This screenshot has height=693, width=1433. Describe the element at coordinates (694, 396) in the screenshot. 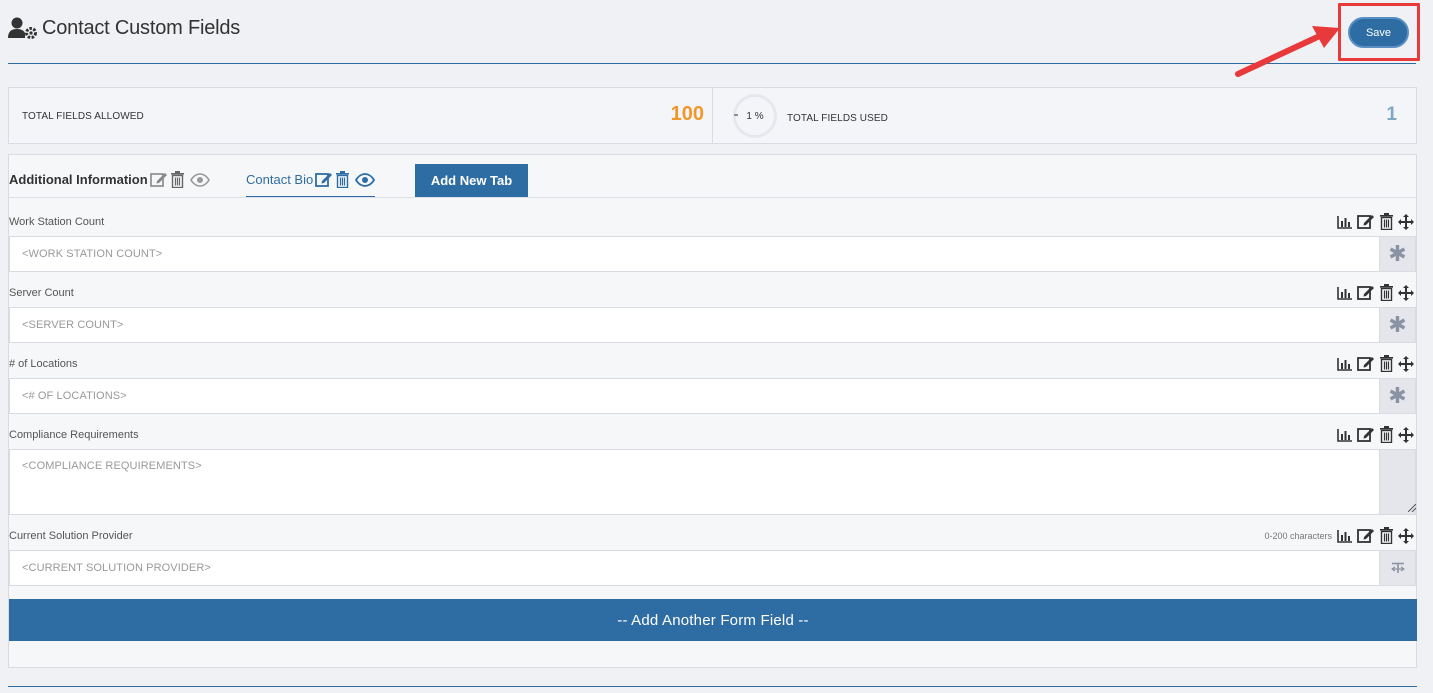

I see `locations-input: <# OF LOCATIONS>` at that location.